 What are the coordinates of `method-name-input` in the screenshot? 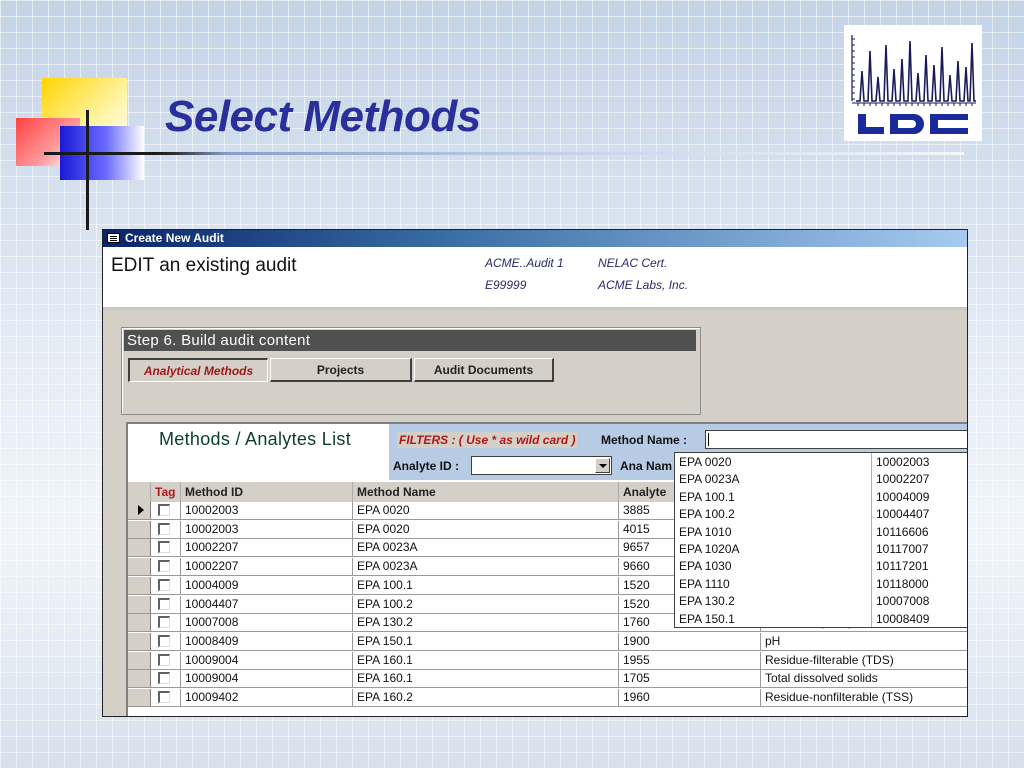 It's located at (836, 439).